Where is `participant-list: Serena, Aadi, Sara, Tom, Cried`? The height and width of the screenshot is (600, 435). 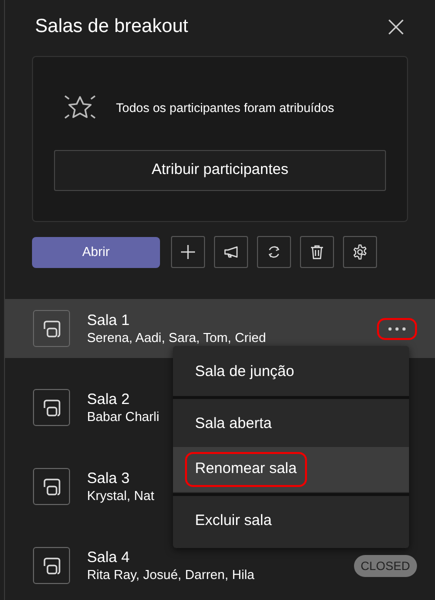
participant-list: Serena, Aadi, Sara, Tom, Cried is located at coordinates (176, 338).